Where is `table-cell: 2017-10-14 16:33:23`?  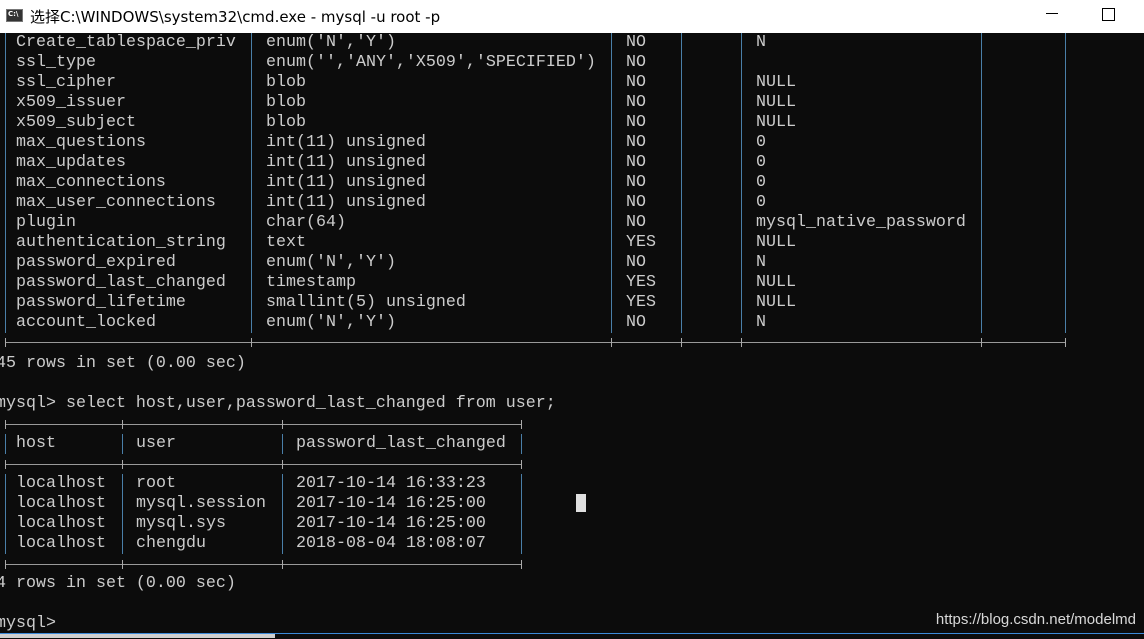
table-cell: 2017-10-14 16:33:23 is located at coordinates (391, 483).